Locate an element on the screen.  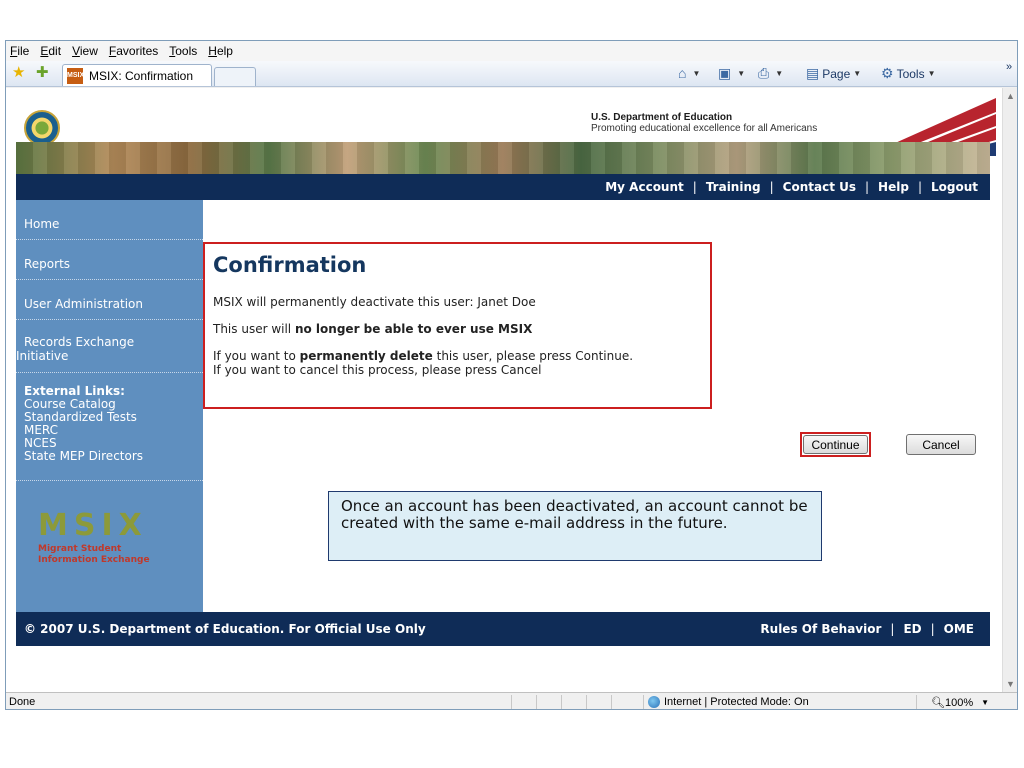
menu-tools: Tools is located at coordinates (183, 51).